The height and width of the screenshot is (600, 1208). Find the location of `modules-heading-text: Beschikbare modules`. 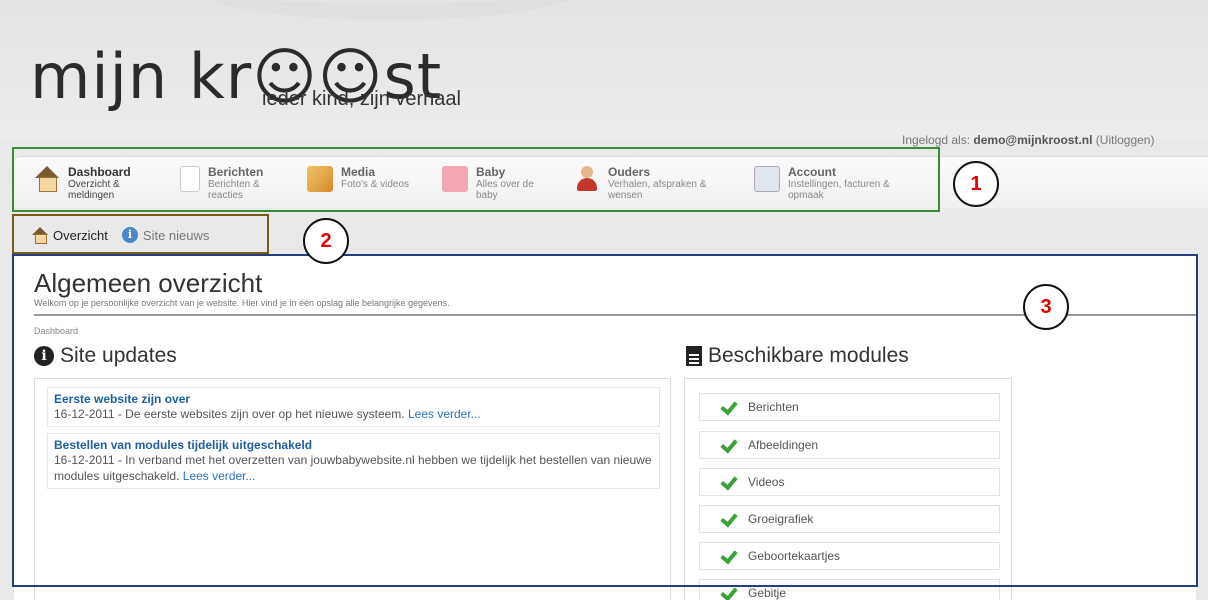

modules-heading-text: Beschikbare modules is located at coordinates (808, 355).